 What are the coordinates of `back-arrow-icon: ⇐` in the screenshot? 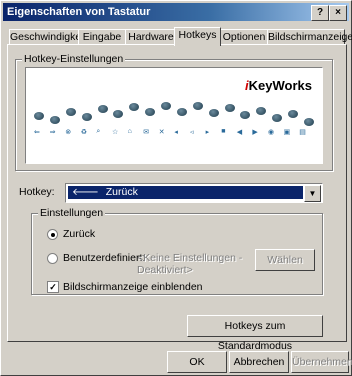 It's located at (37, 132).